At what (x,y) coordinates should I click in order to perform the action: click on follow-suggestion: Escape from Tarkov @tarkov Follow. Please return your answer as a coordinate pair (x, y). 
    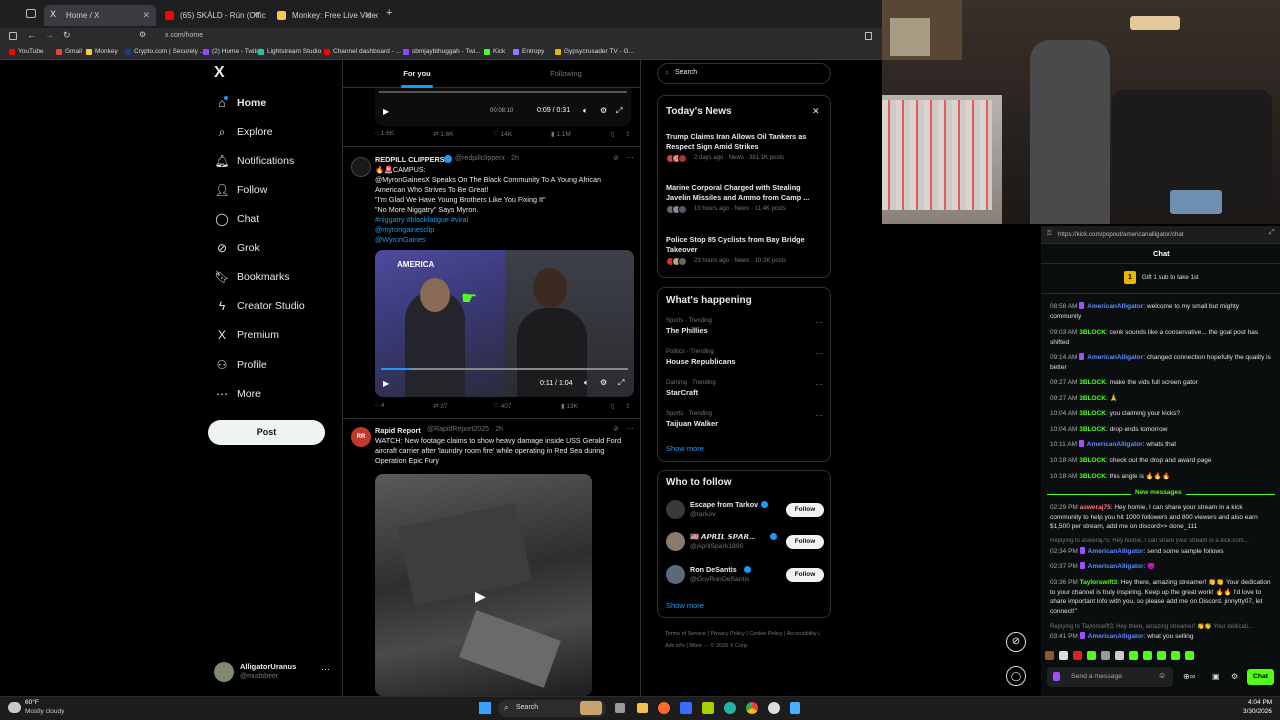
    Looking at the image, I should click on (744, 512).